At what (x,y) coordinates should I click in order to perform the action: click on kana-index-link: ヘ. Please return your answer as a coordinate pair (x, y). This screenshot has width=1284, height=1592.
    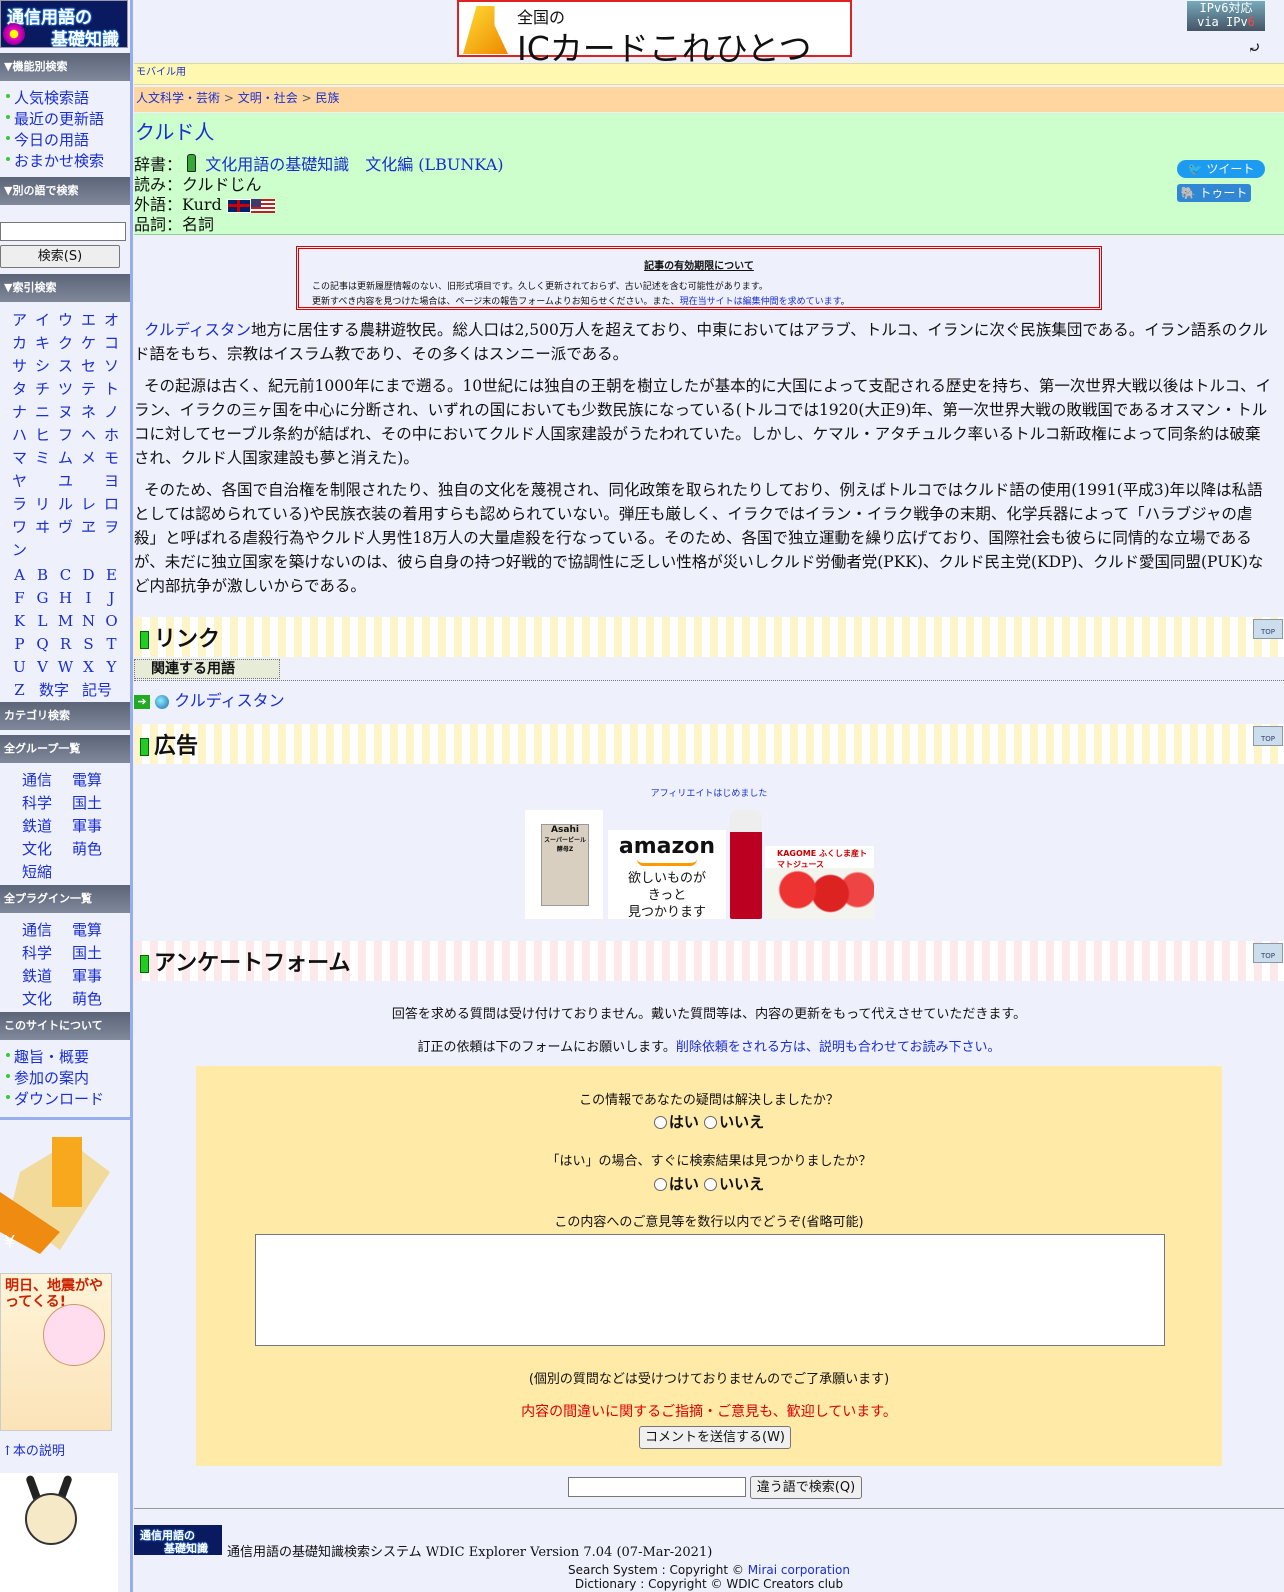
    Looking at the image, I should click on (88, 435).